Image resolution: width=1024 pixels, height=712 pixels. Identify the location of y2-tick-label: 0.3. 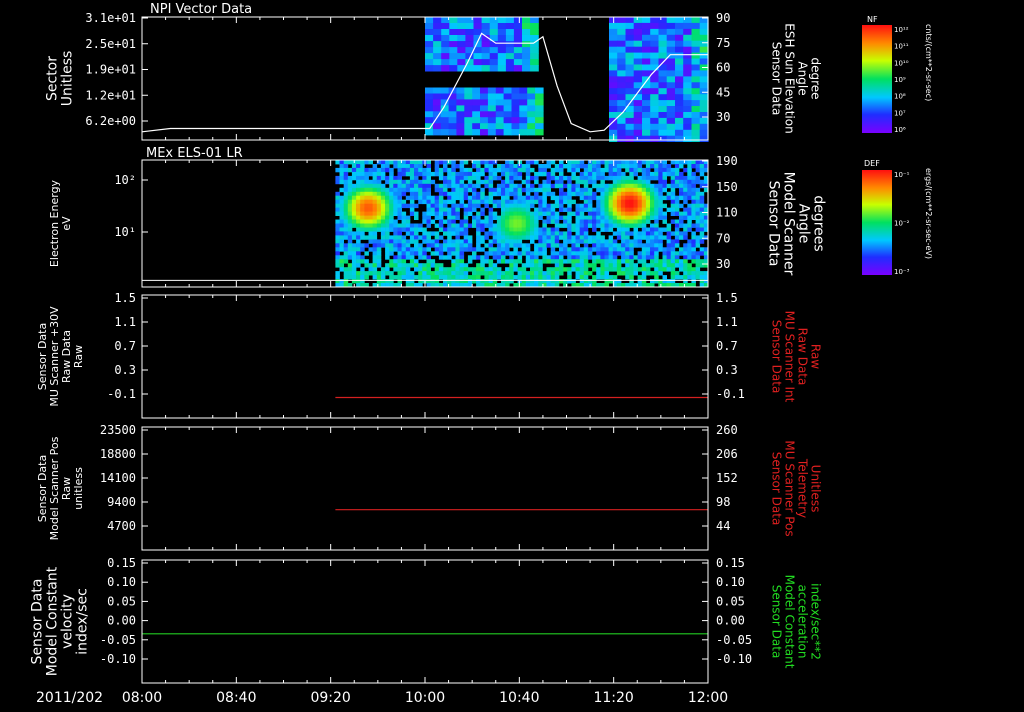
(727, 370).